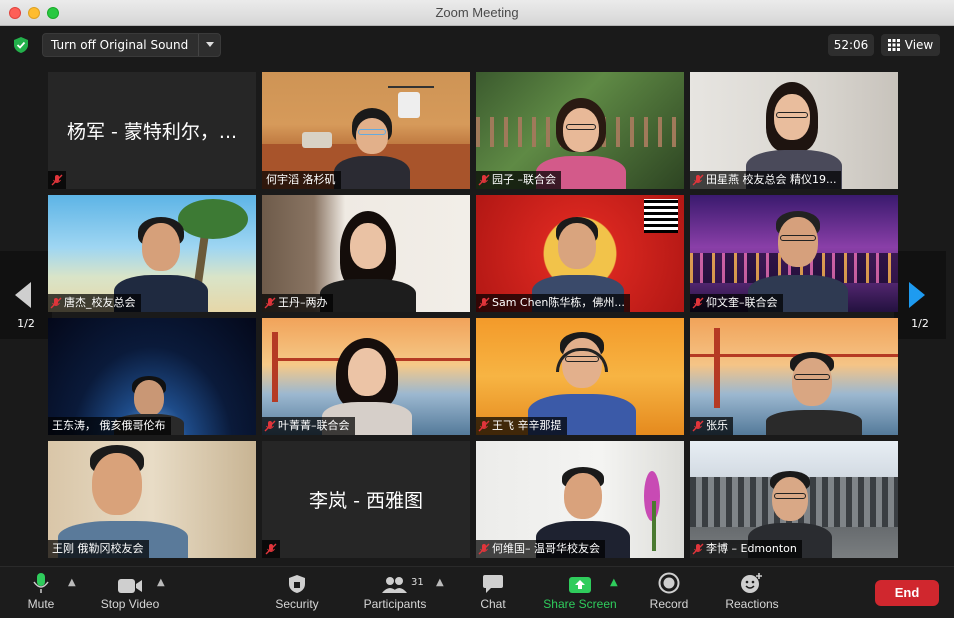 The image size is (954, 618). Describe the element at coordinates (919, 45) in the screenshot. I see `view-button-label: View` at that location.